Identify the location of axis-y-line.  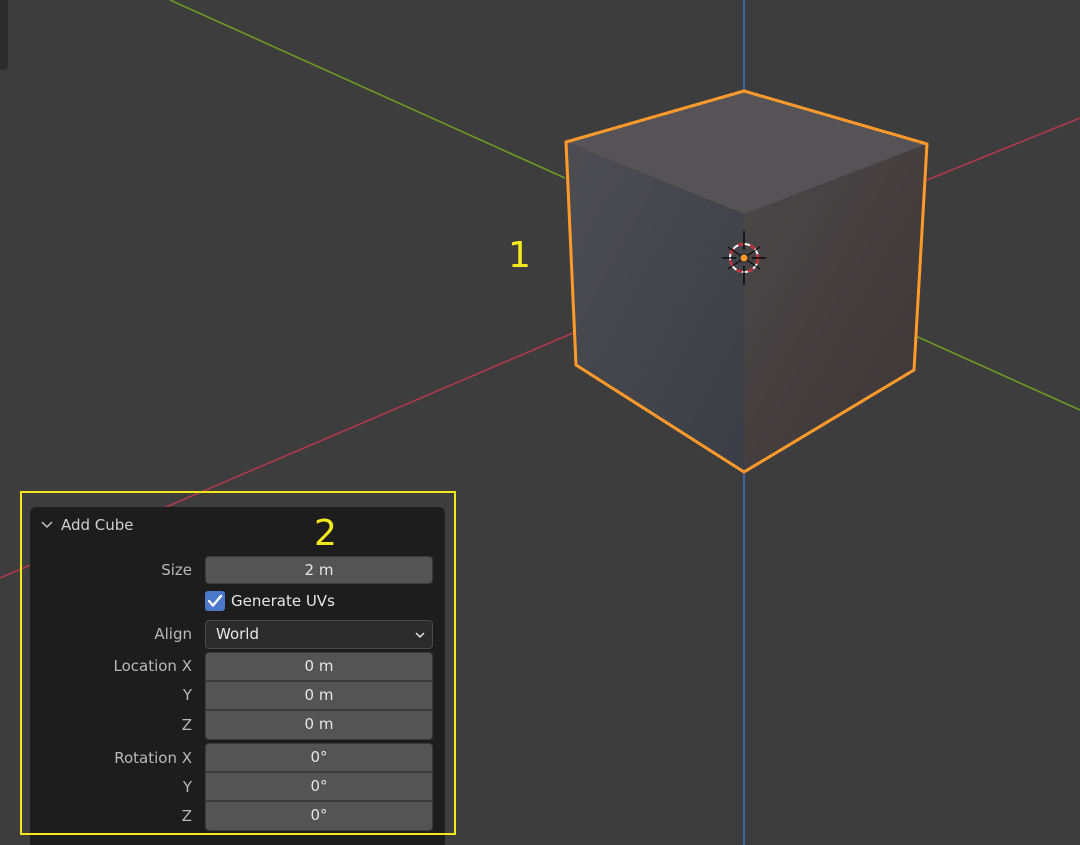
(367, 89).